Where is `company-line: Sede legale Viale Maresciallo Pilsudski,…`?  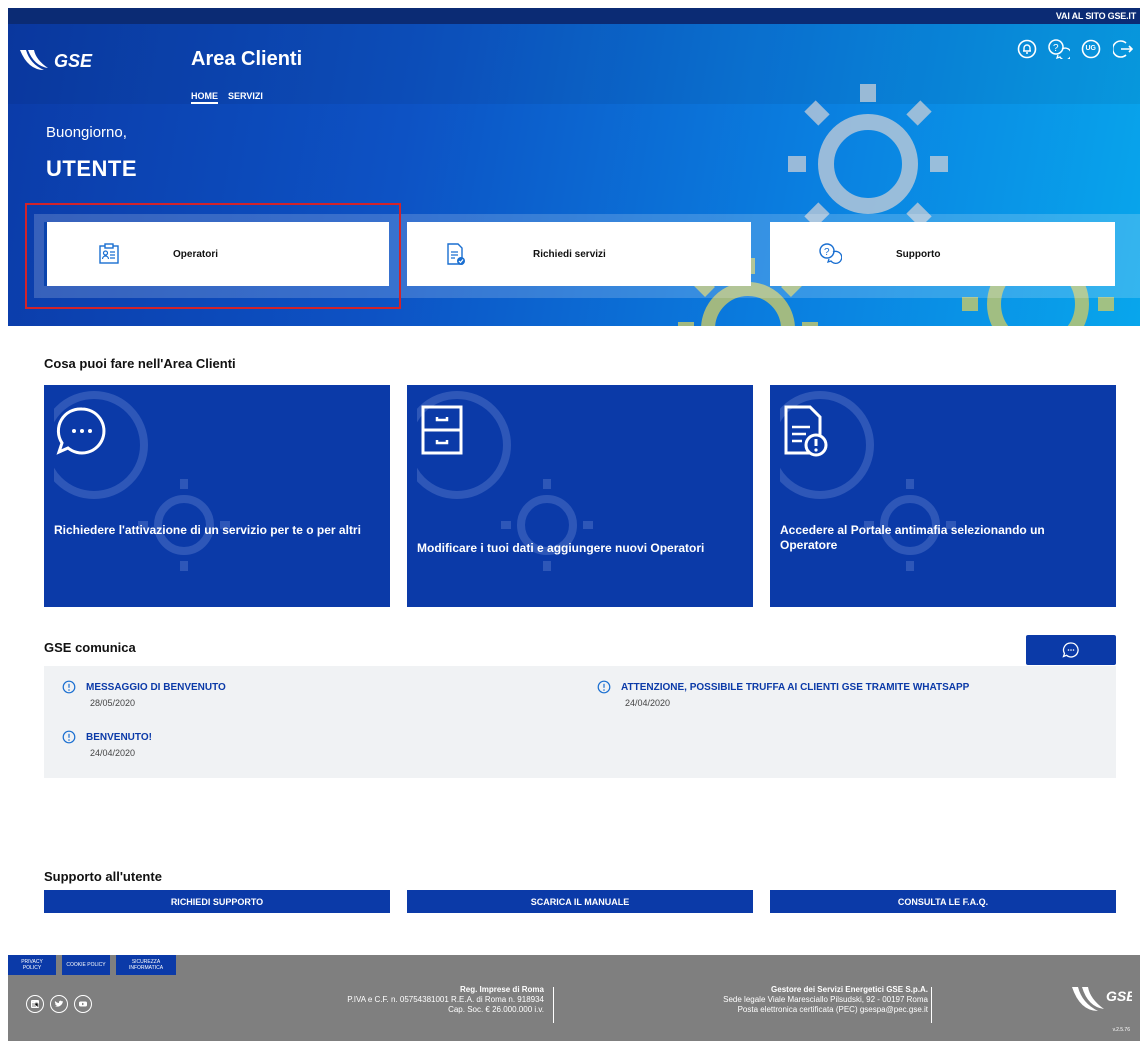 company-line: Sede legale Viale Maresciallo Pilsudski,… is located at coordinates (825, 999).